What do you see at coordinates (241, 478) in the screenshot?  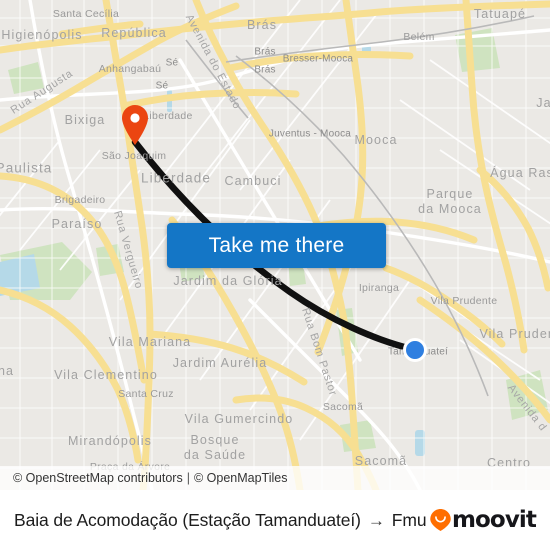 I see `attribution-omt: © OpenMapTiles` at bounding box center [241, 478].